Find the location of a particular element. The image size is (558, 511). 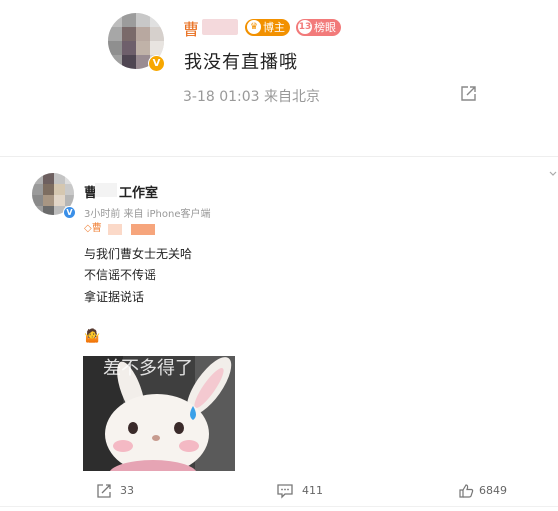

repost-count: 33 is located at coordinates (127, 490).